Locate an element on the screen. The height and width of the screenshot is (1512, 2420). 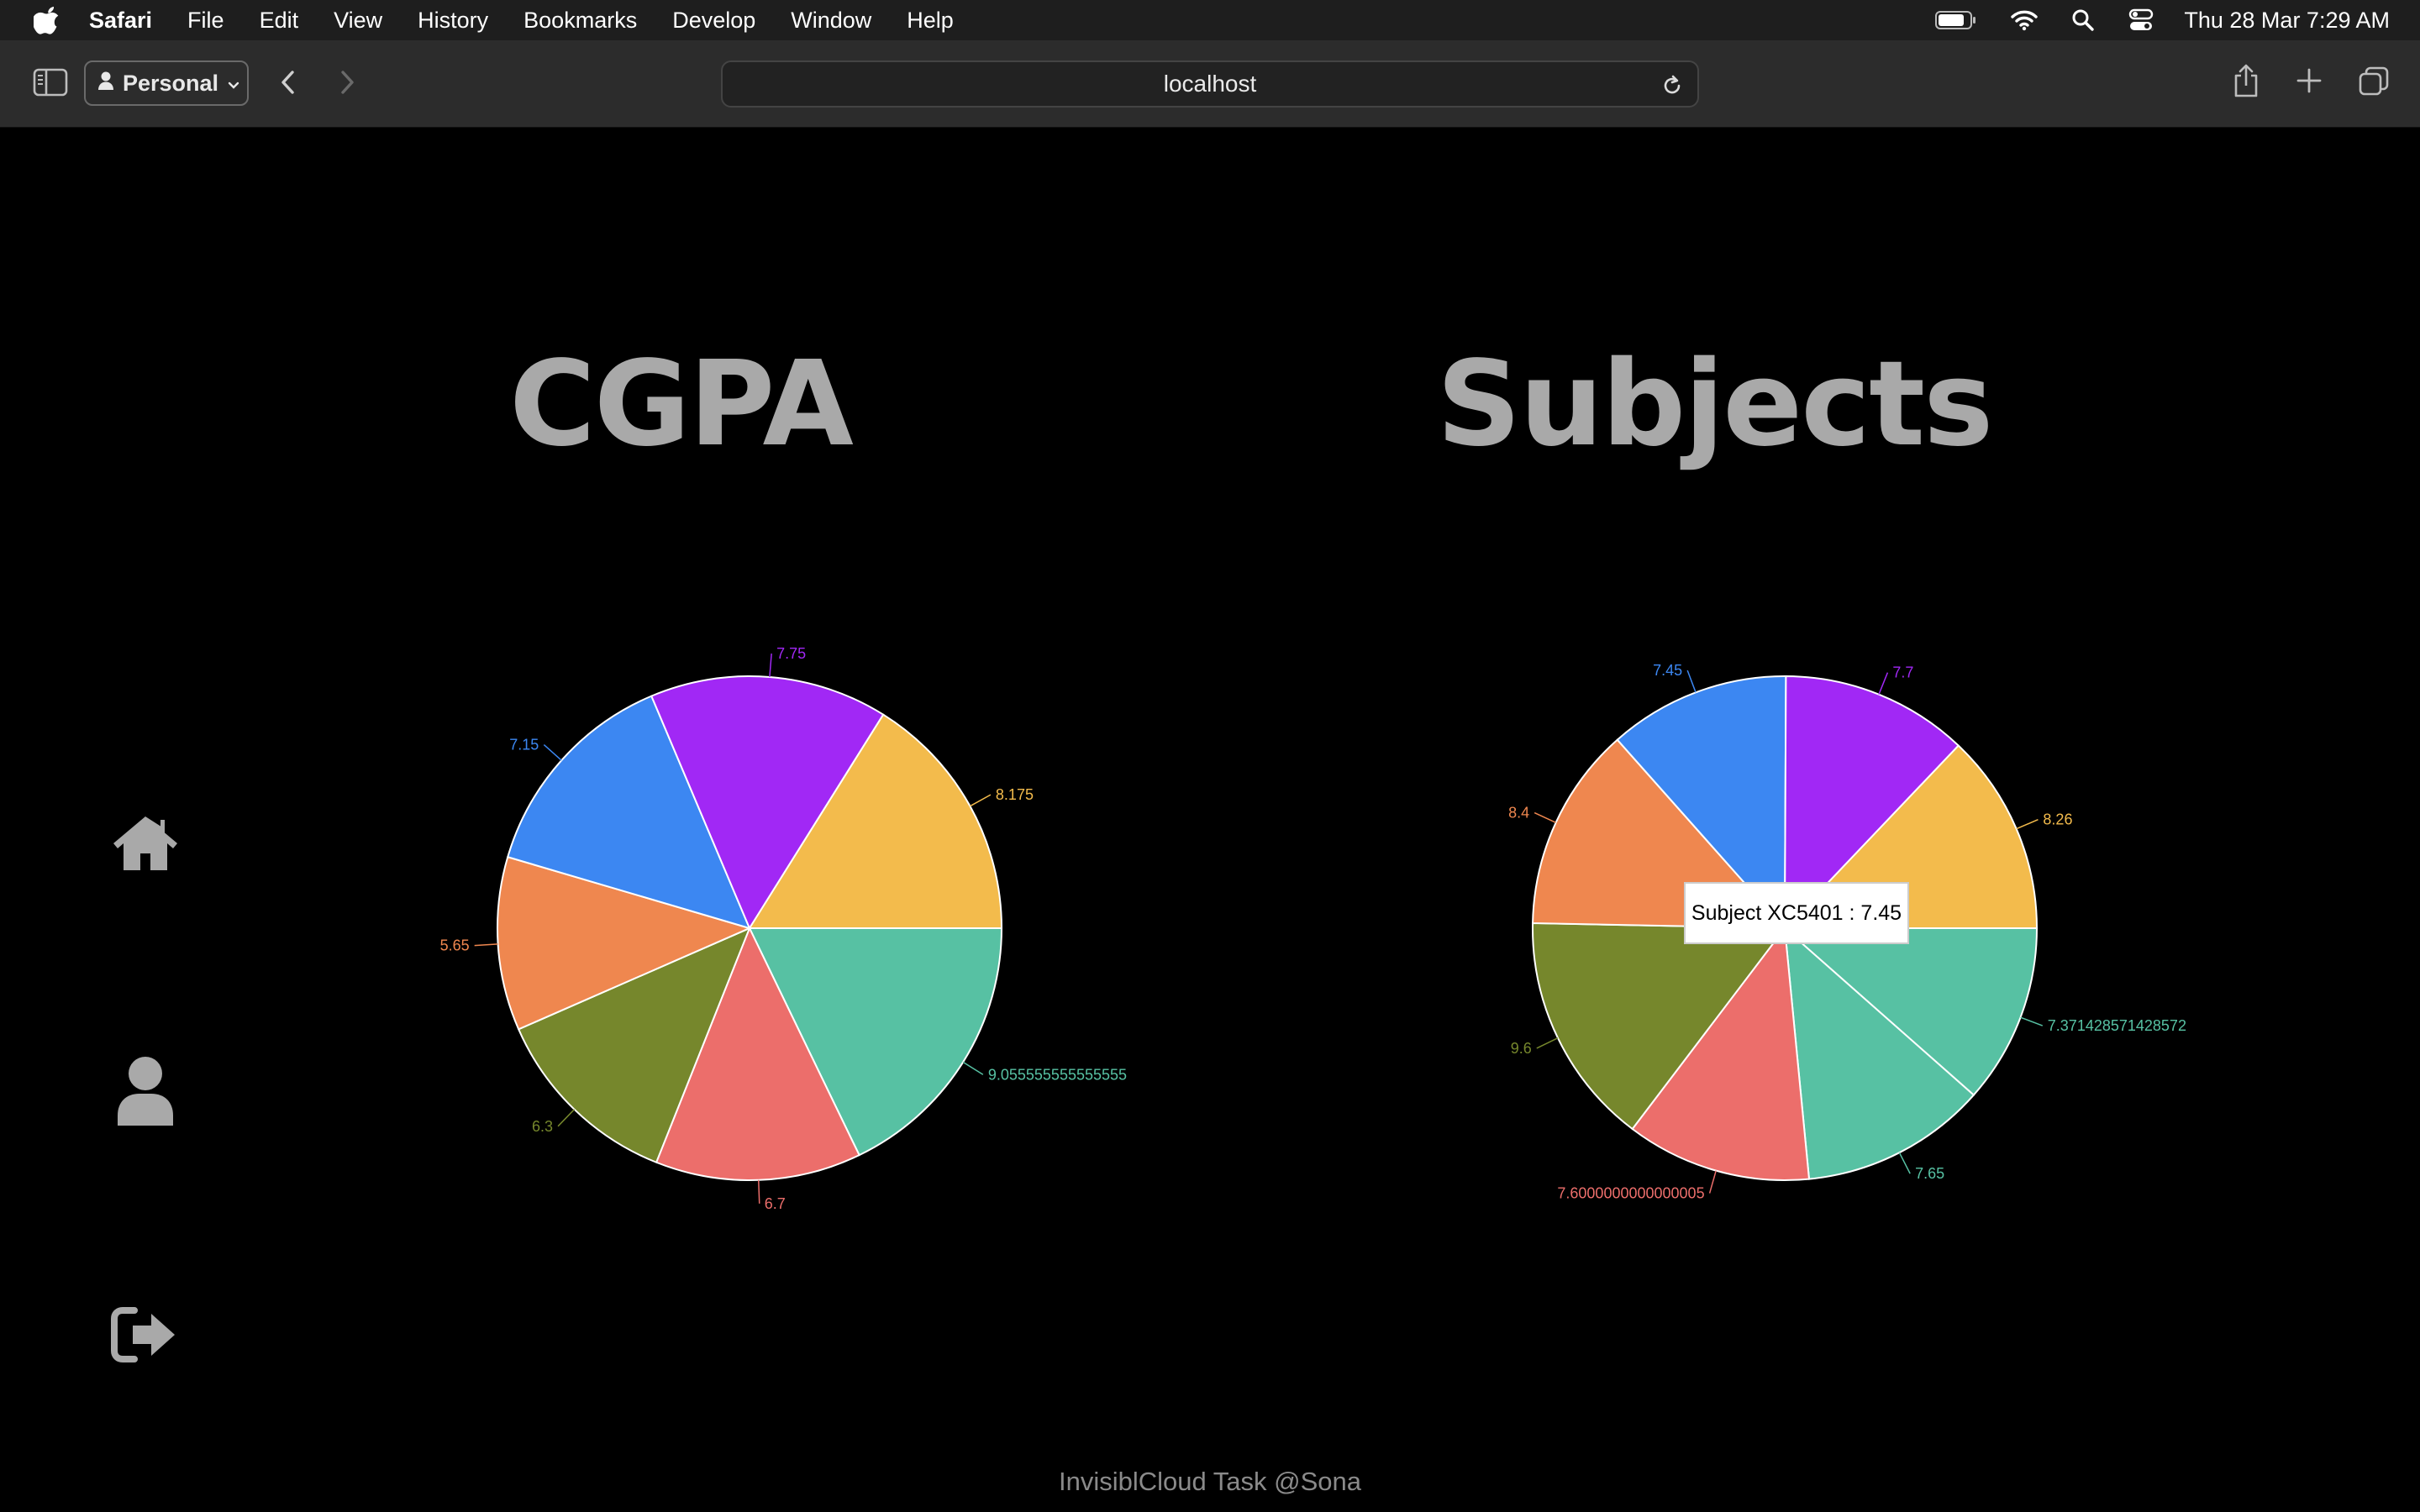
footer-credit: InvisiblCloud Task @Sona is located at coordinates (1210, 1481).